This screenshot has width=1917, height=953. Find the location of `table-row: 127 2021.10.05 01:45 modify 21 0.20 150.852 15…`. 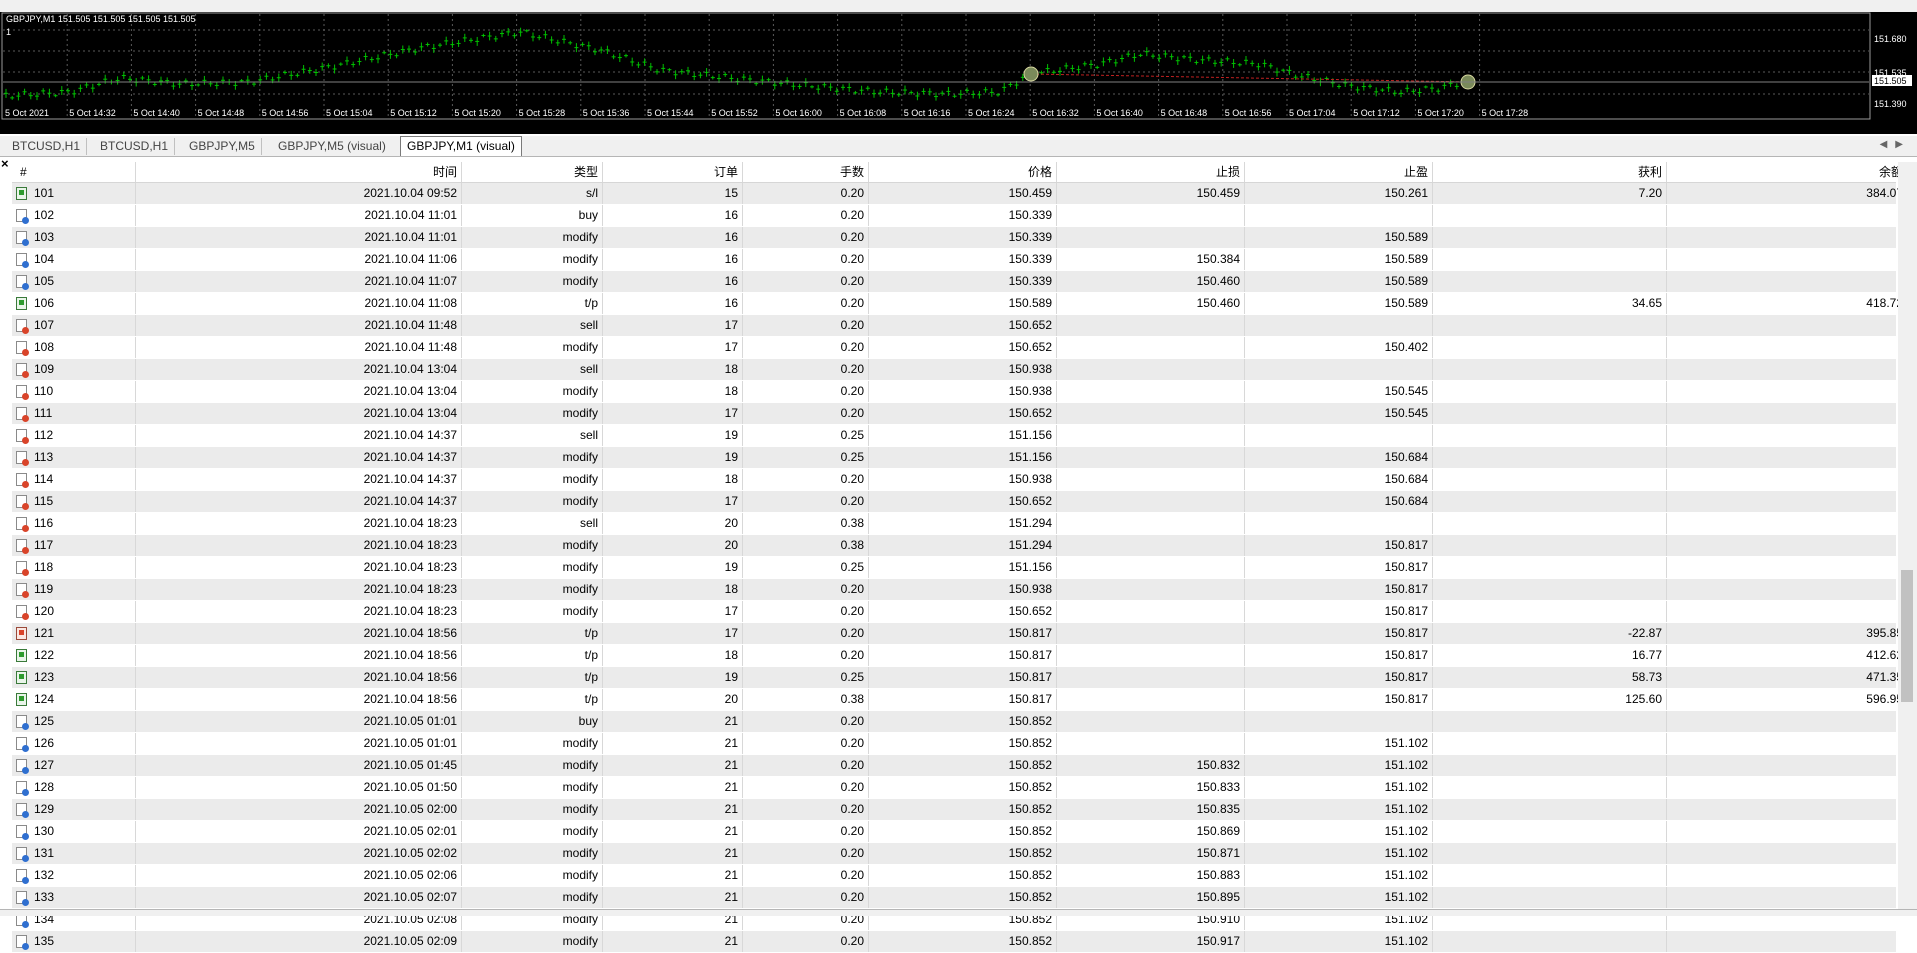

table-row: 127 2021.10.05 01:45 modify 21 0.20 150.852 15… is located at coordinates (954, 766).